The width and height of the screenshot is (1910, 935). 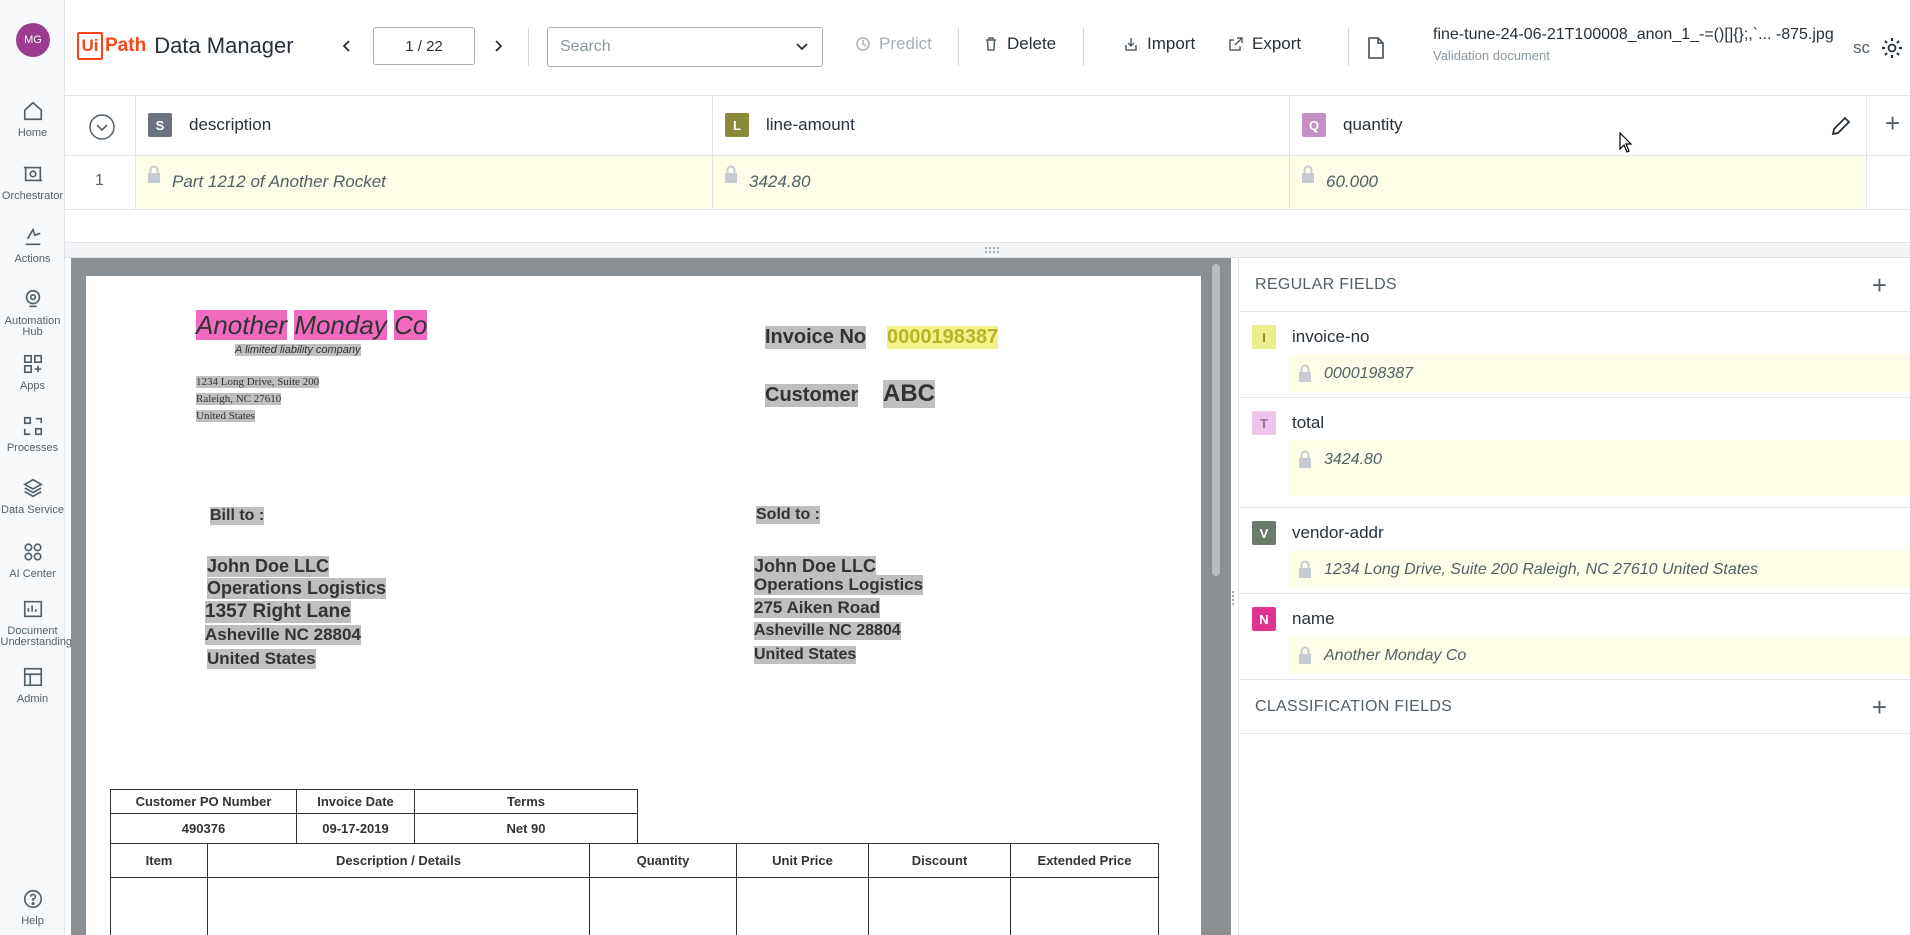 I want to click on doc-table-header: Unit Price, so click(x=802, y=860).